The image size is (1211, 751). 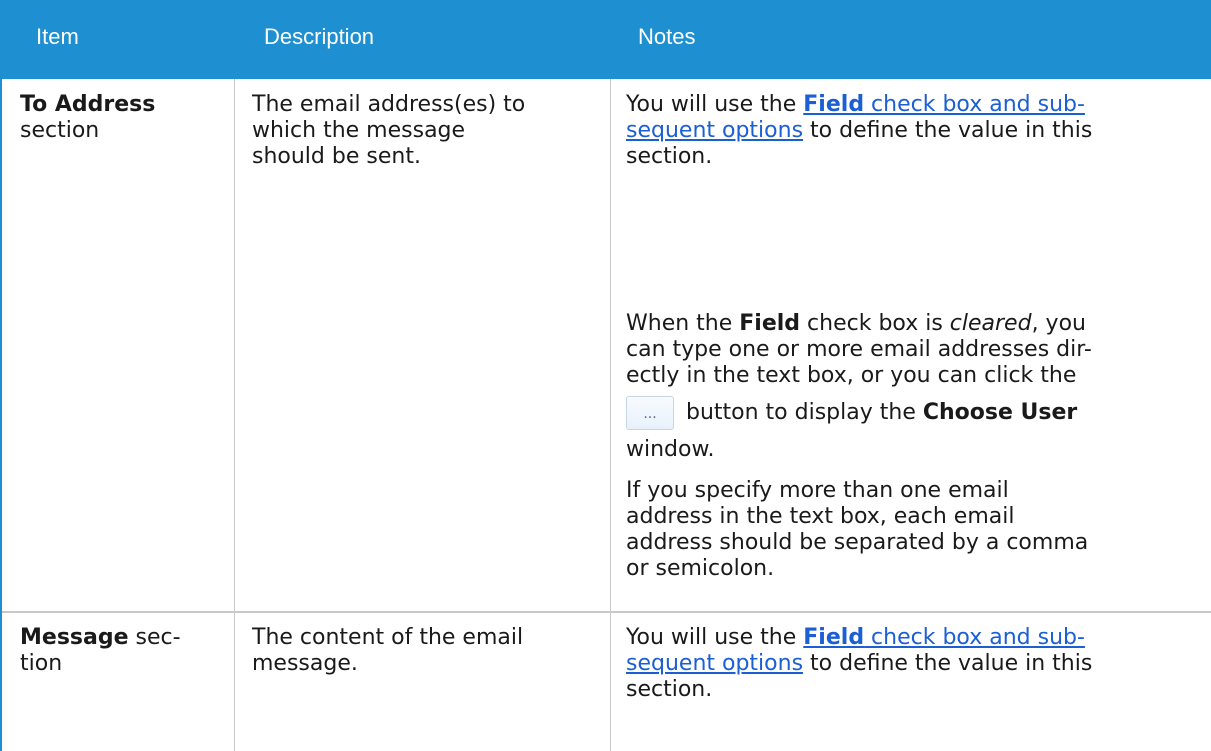 I want to click on description-line: The content of the email, so click(x=388, y=637).